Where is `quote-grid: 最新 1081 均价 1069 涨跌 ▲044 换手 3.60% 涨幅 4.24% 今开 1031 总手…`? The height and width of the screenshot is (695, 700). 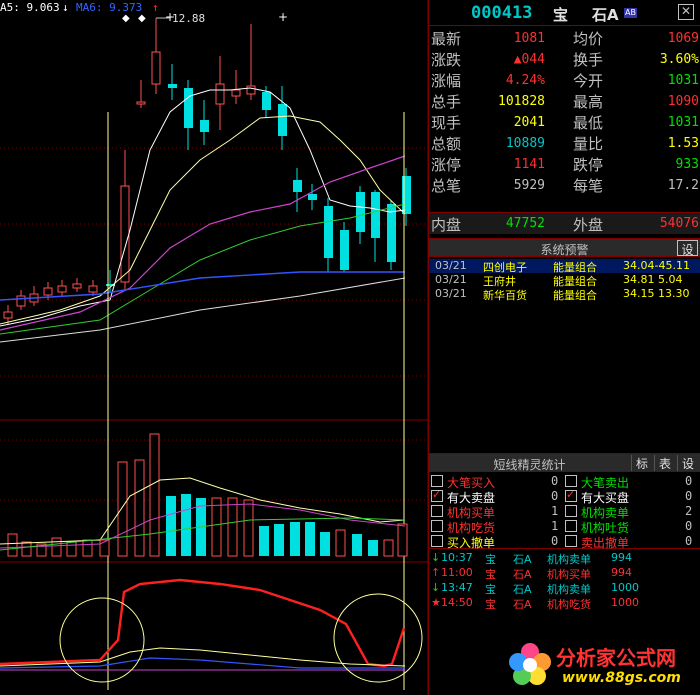 quote-grid: 最新 1081 均价 1069 涨跌 ▲044 换手 3.60% 涨幅 4.24% 今开 1031 总手… is located at coordinates (564, 119).